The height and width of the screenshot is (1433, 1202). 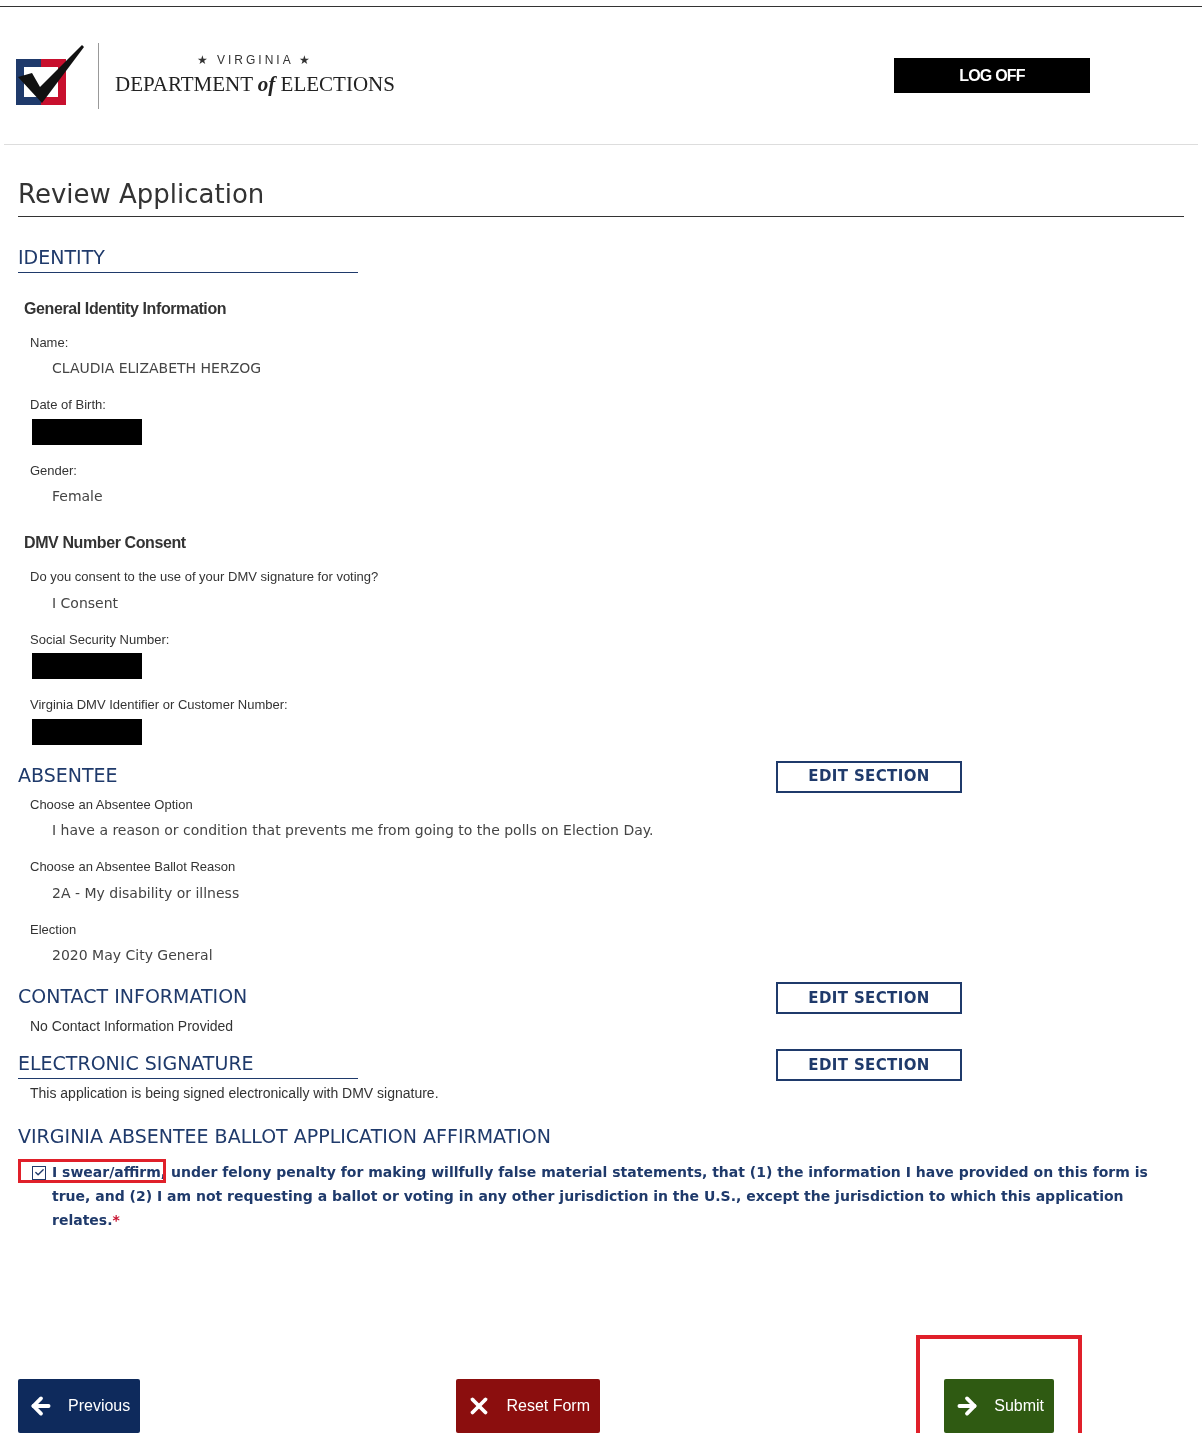 What do you see at coordinates (528, 1406) in the screenshot?
I see `reset-form-button: Reset Form` at bounding box center [528, 1406].